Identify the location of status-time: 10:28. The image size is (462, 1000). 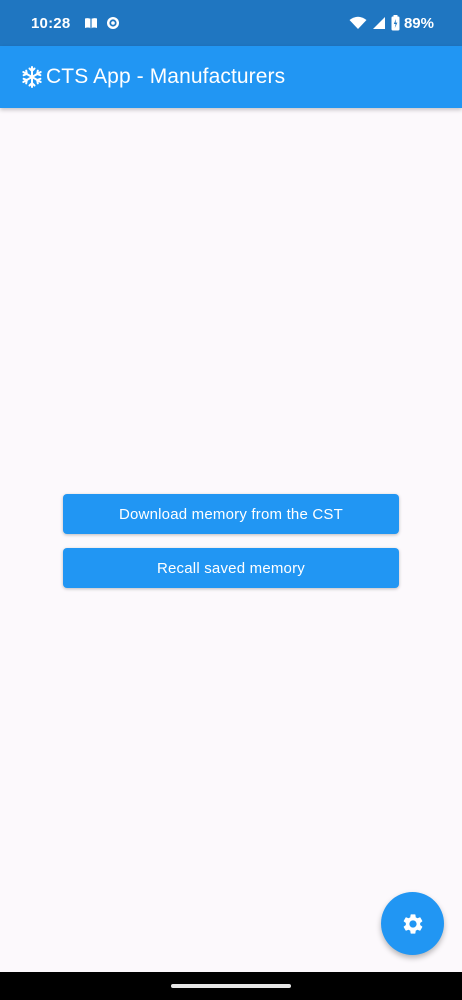
(51, 23).